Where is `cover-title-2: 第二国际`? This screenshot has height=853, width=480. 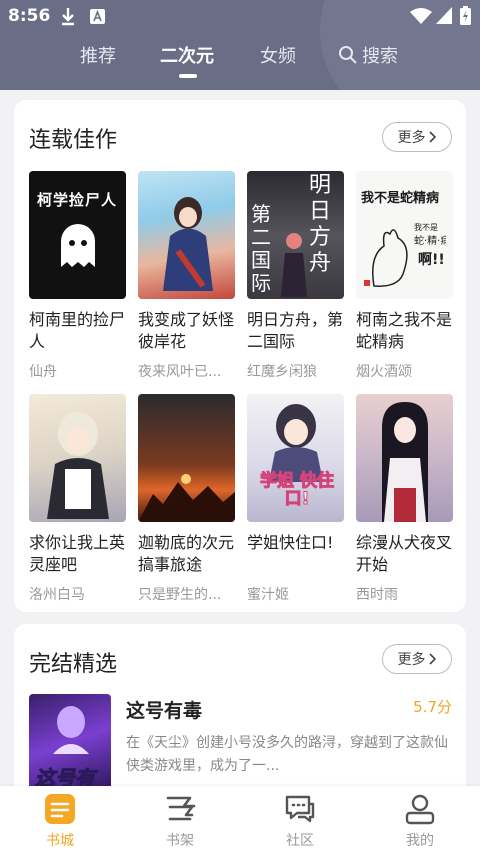
cover-title-2: 第二国际 is located at coordinates (261, 248).